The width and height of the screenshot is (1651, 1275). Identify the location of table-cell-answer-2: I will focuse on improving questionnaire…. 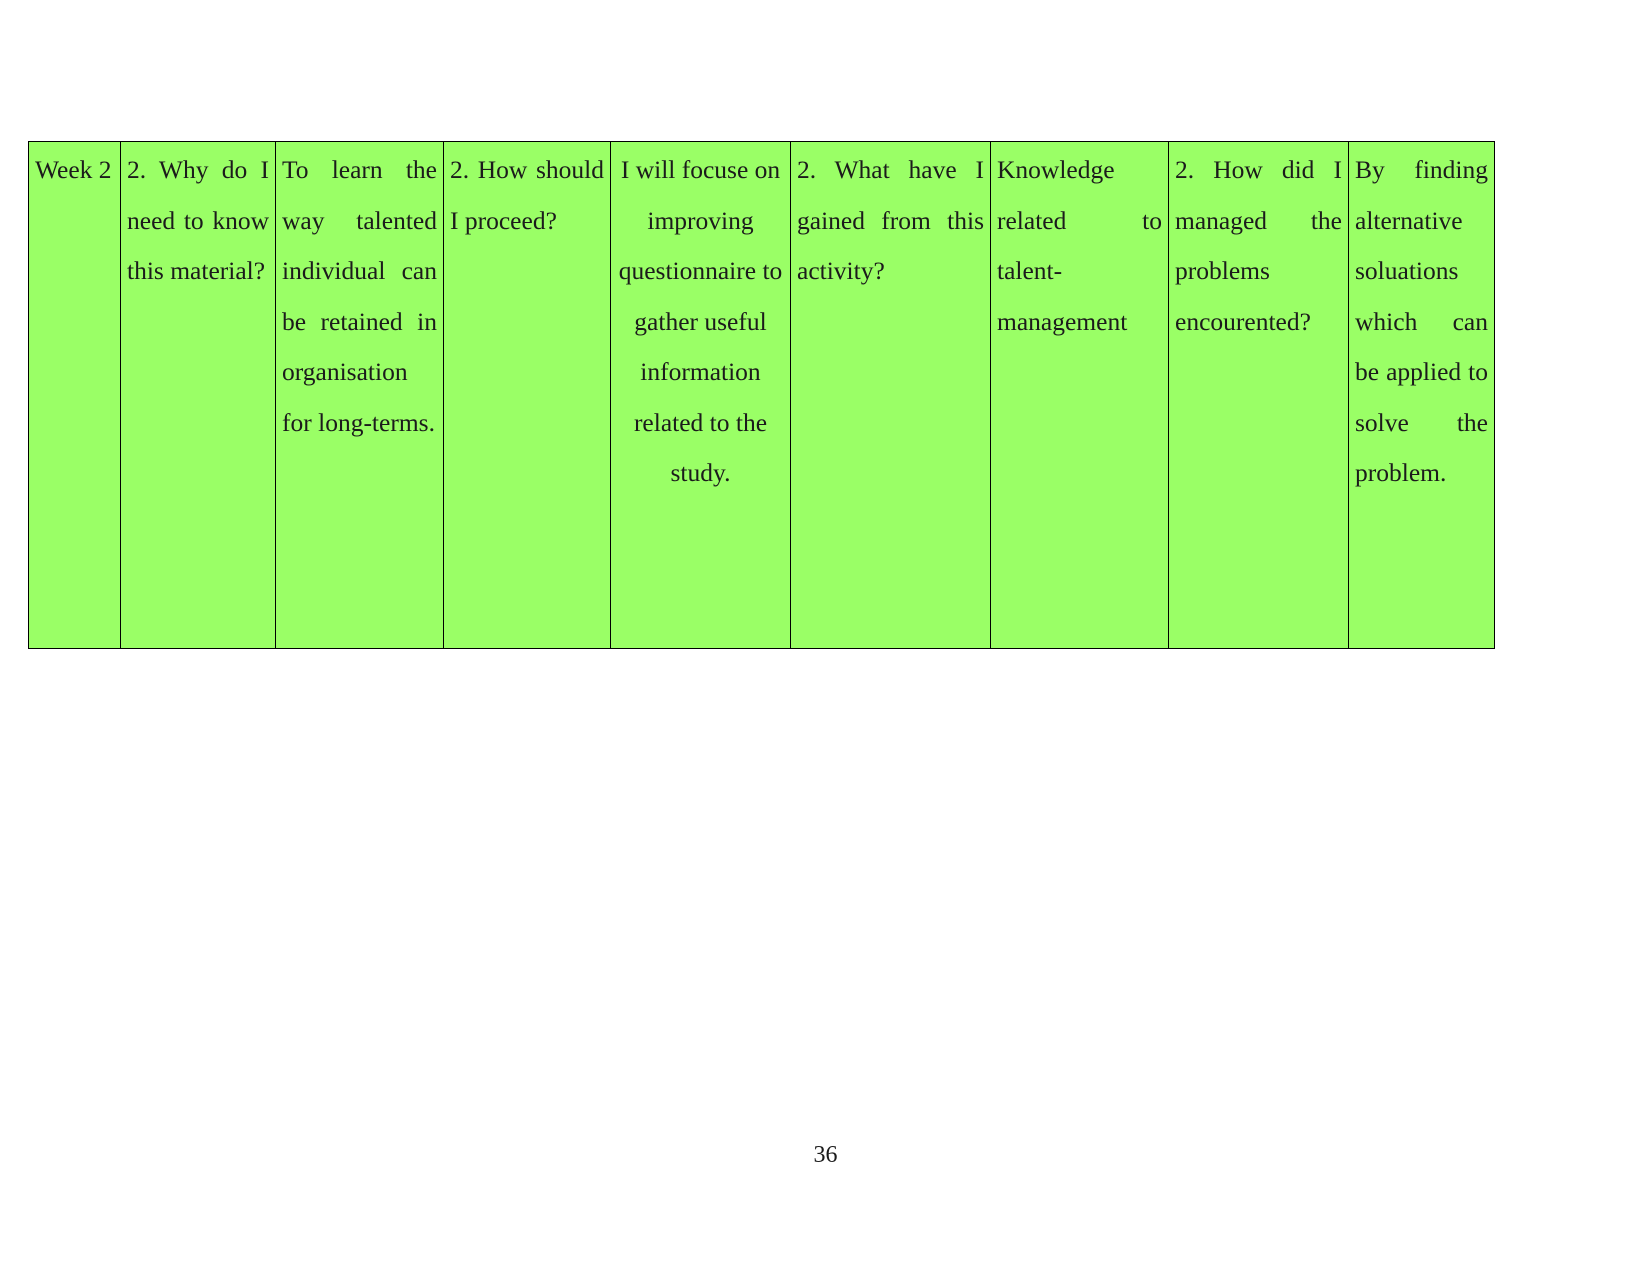
(700, 395).